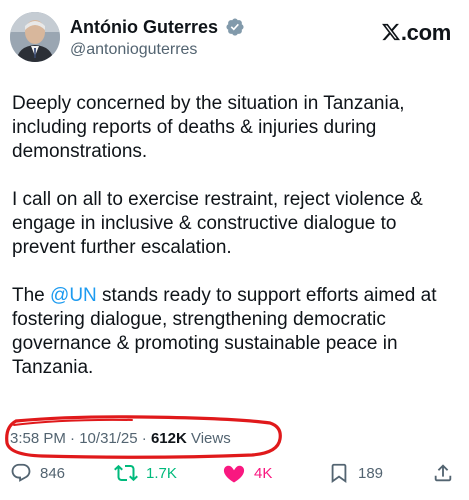 Image resolution: width=469 pixels, height=500 pixels. I want to click on avatar, so click(35, 37).